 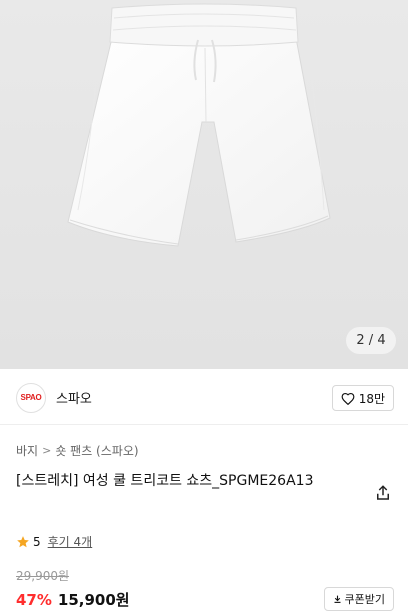 I want to click on download-icon, so click(x=337, y=599).